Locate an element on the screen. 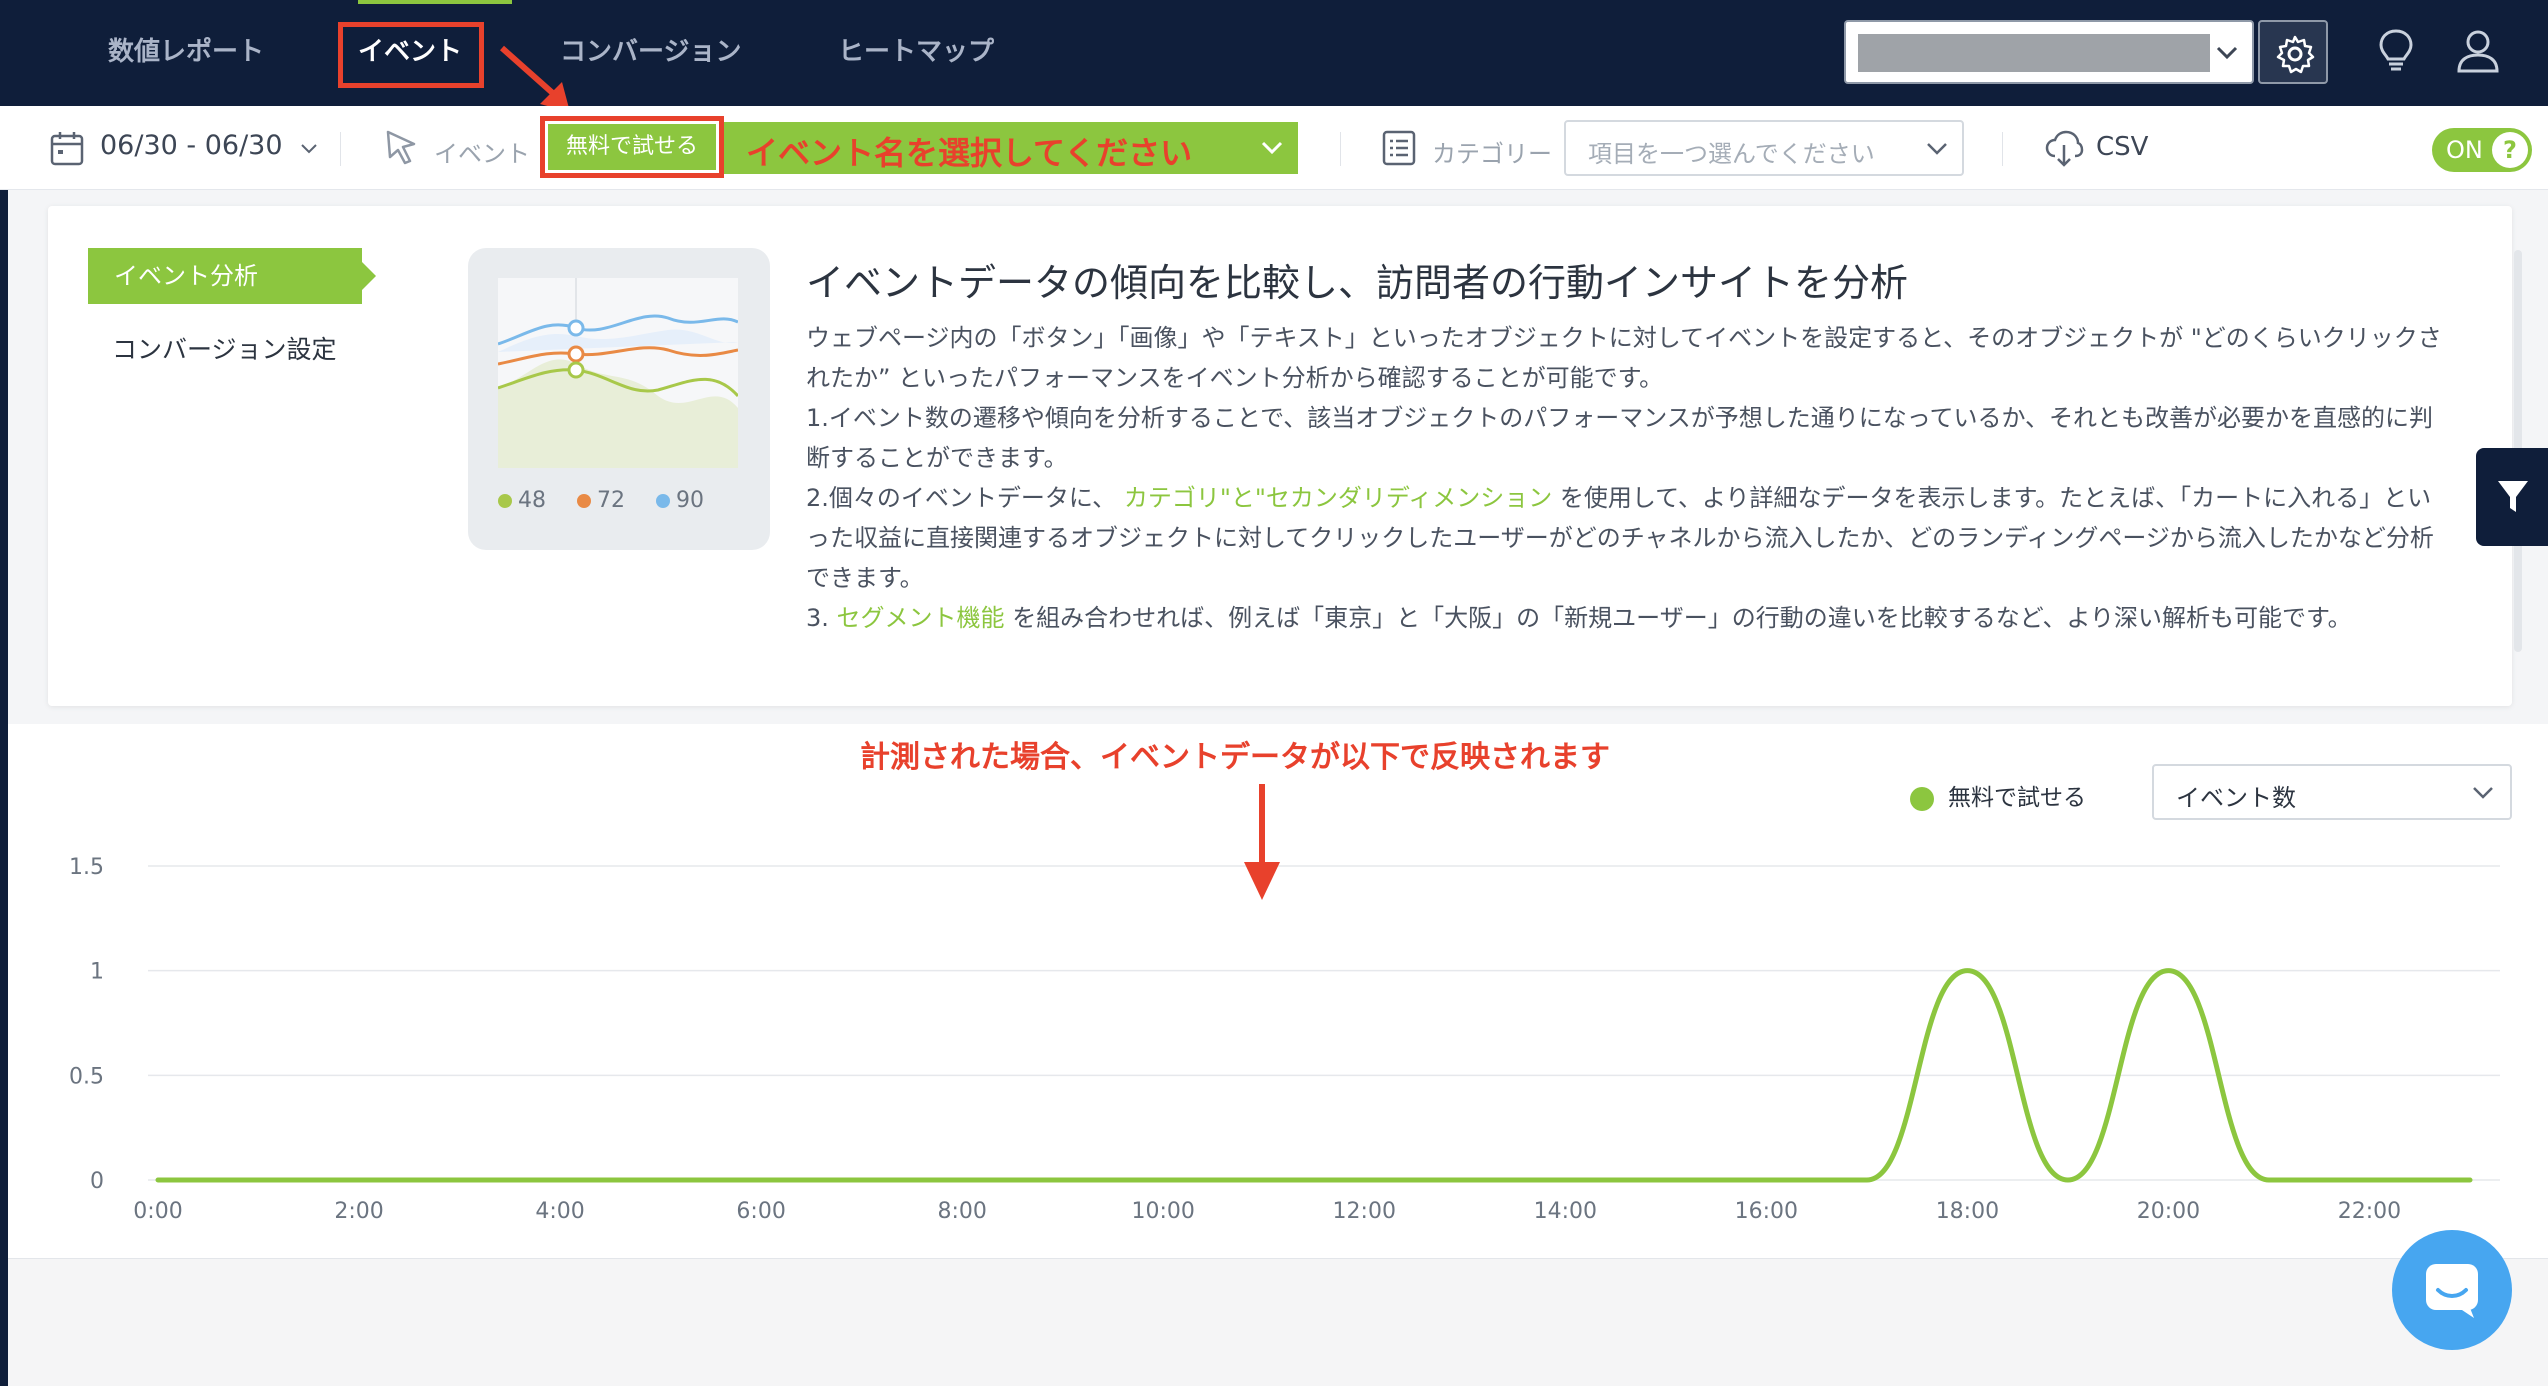 This screenshot has width=2548, height=1386. x-tick-label: 8:00 is located at coordinates (961, 1211).